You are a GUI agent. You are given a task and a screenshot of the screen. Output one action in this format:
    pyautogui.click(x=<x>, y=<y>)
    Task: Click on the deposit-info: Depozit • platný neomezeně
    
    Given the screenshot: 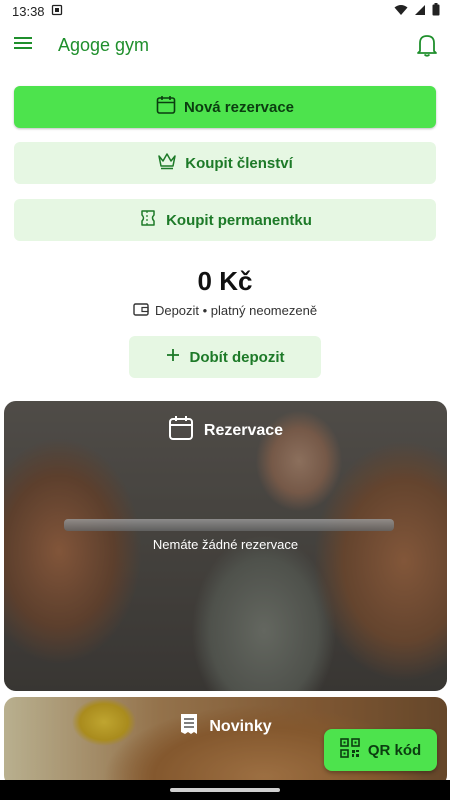 What is the action you would take?
    pyautogui.click(x=225, y=310)
    